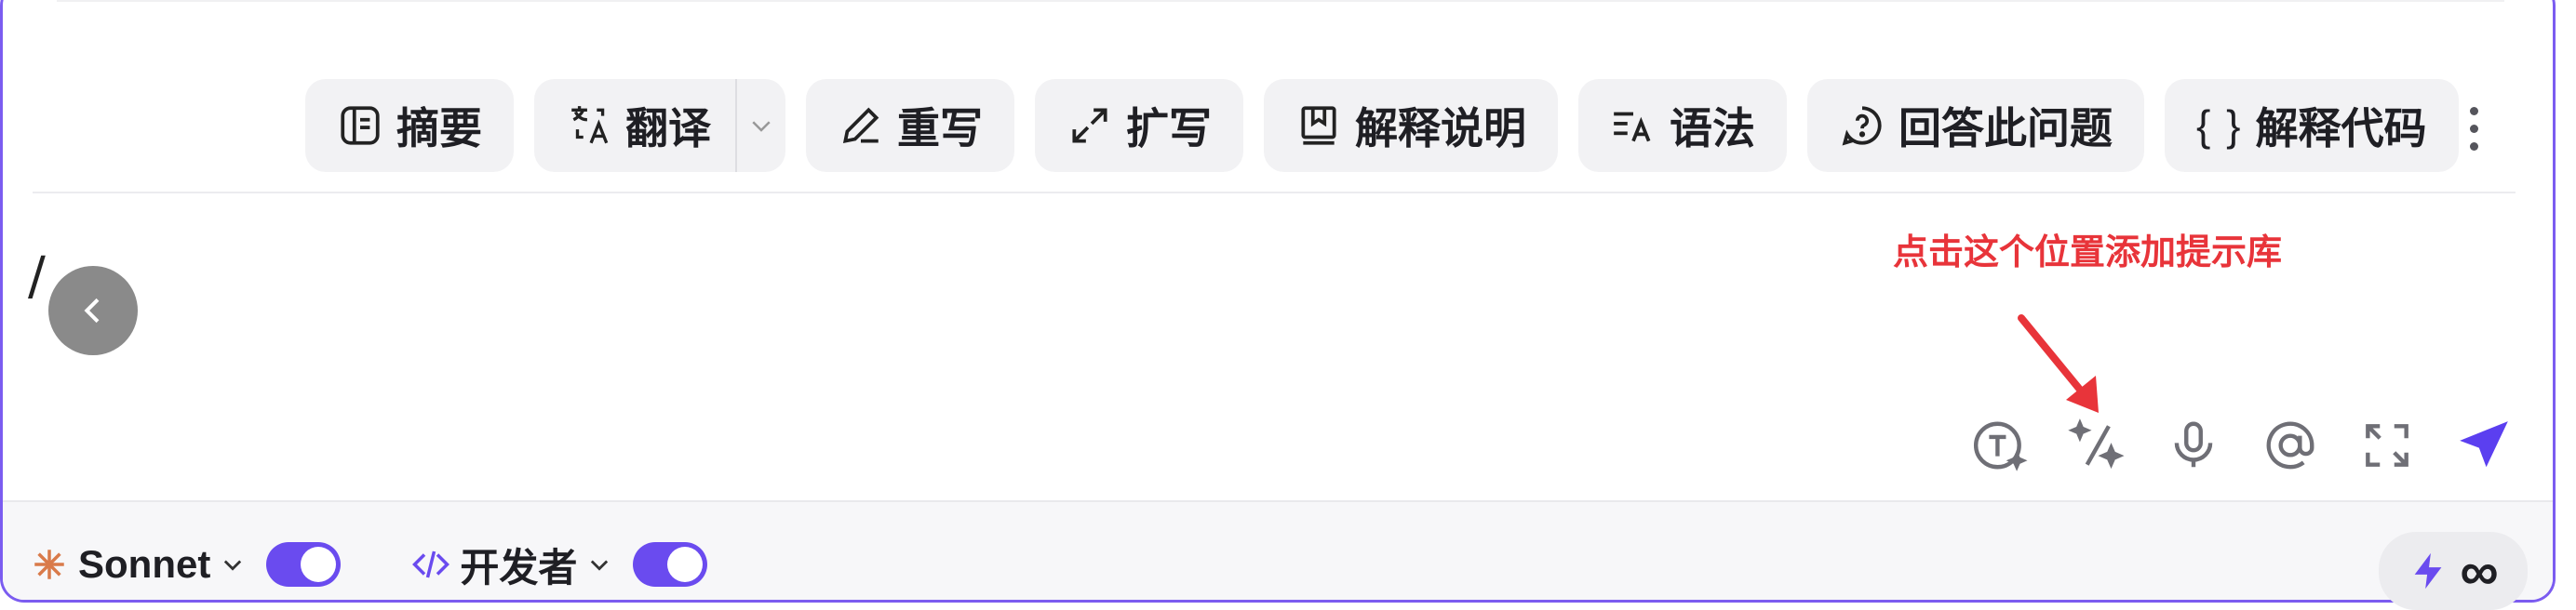  What do you see at coordinates (2484, 445) in the screenshot?
I see `send-icon` at bounding box center [2484, 445].